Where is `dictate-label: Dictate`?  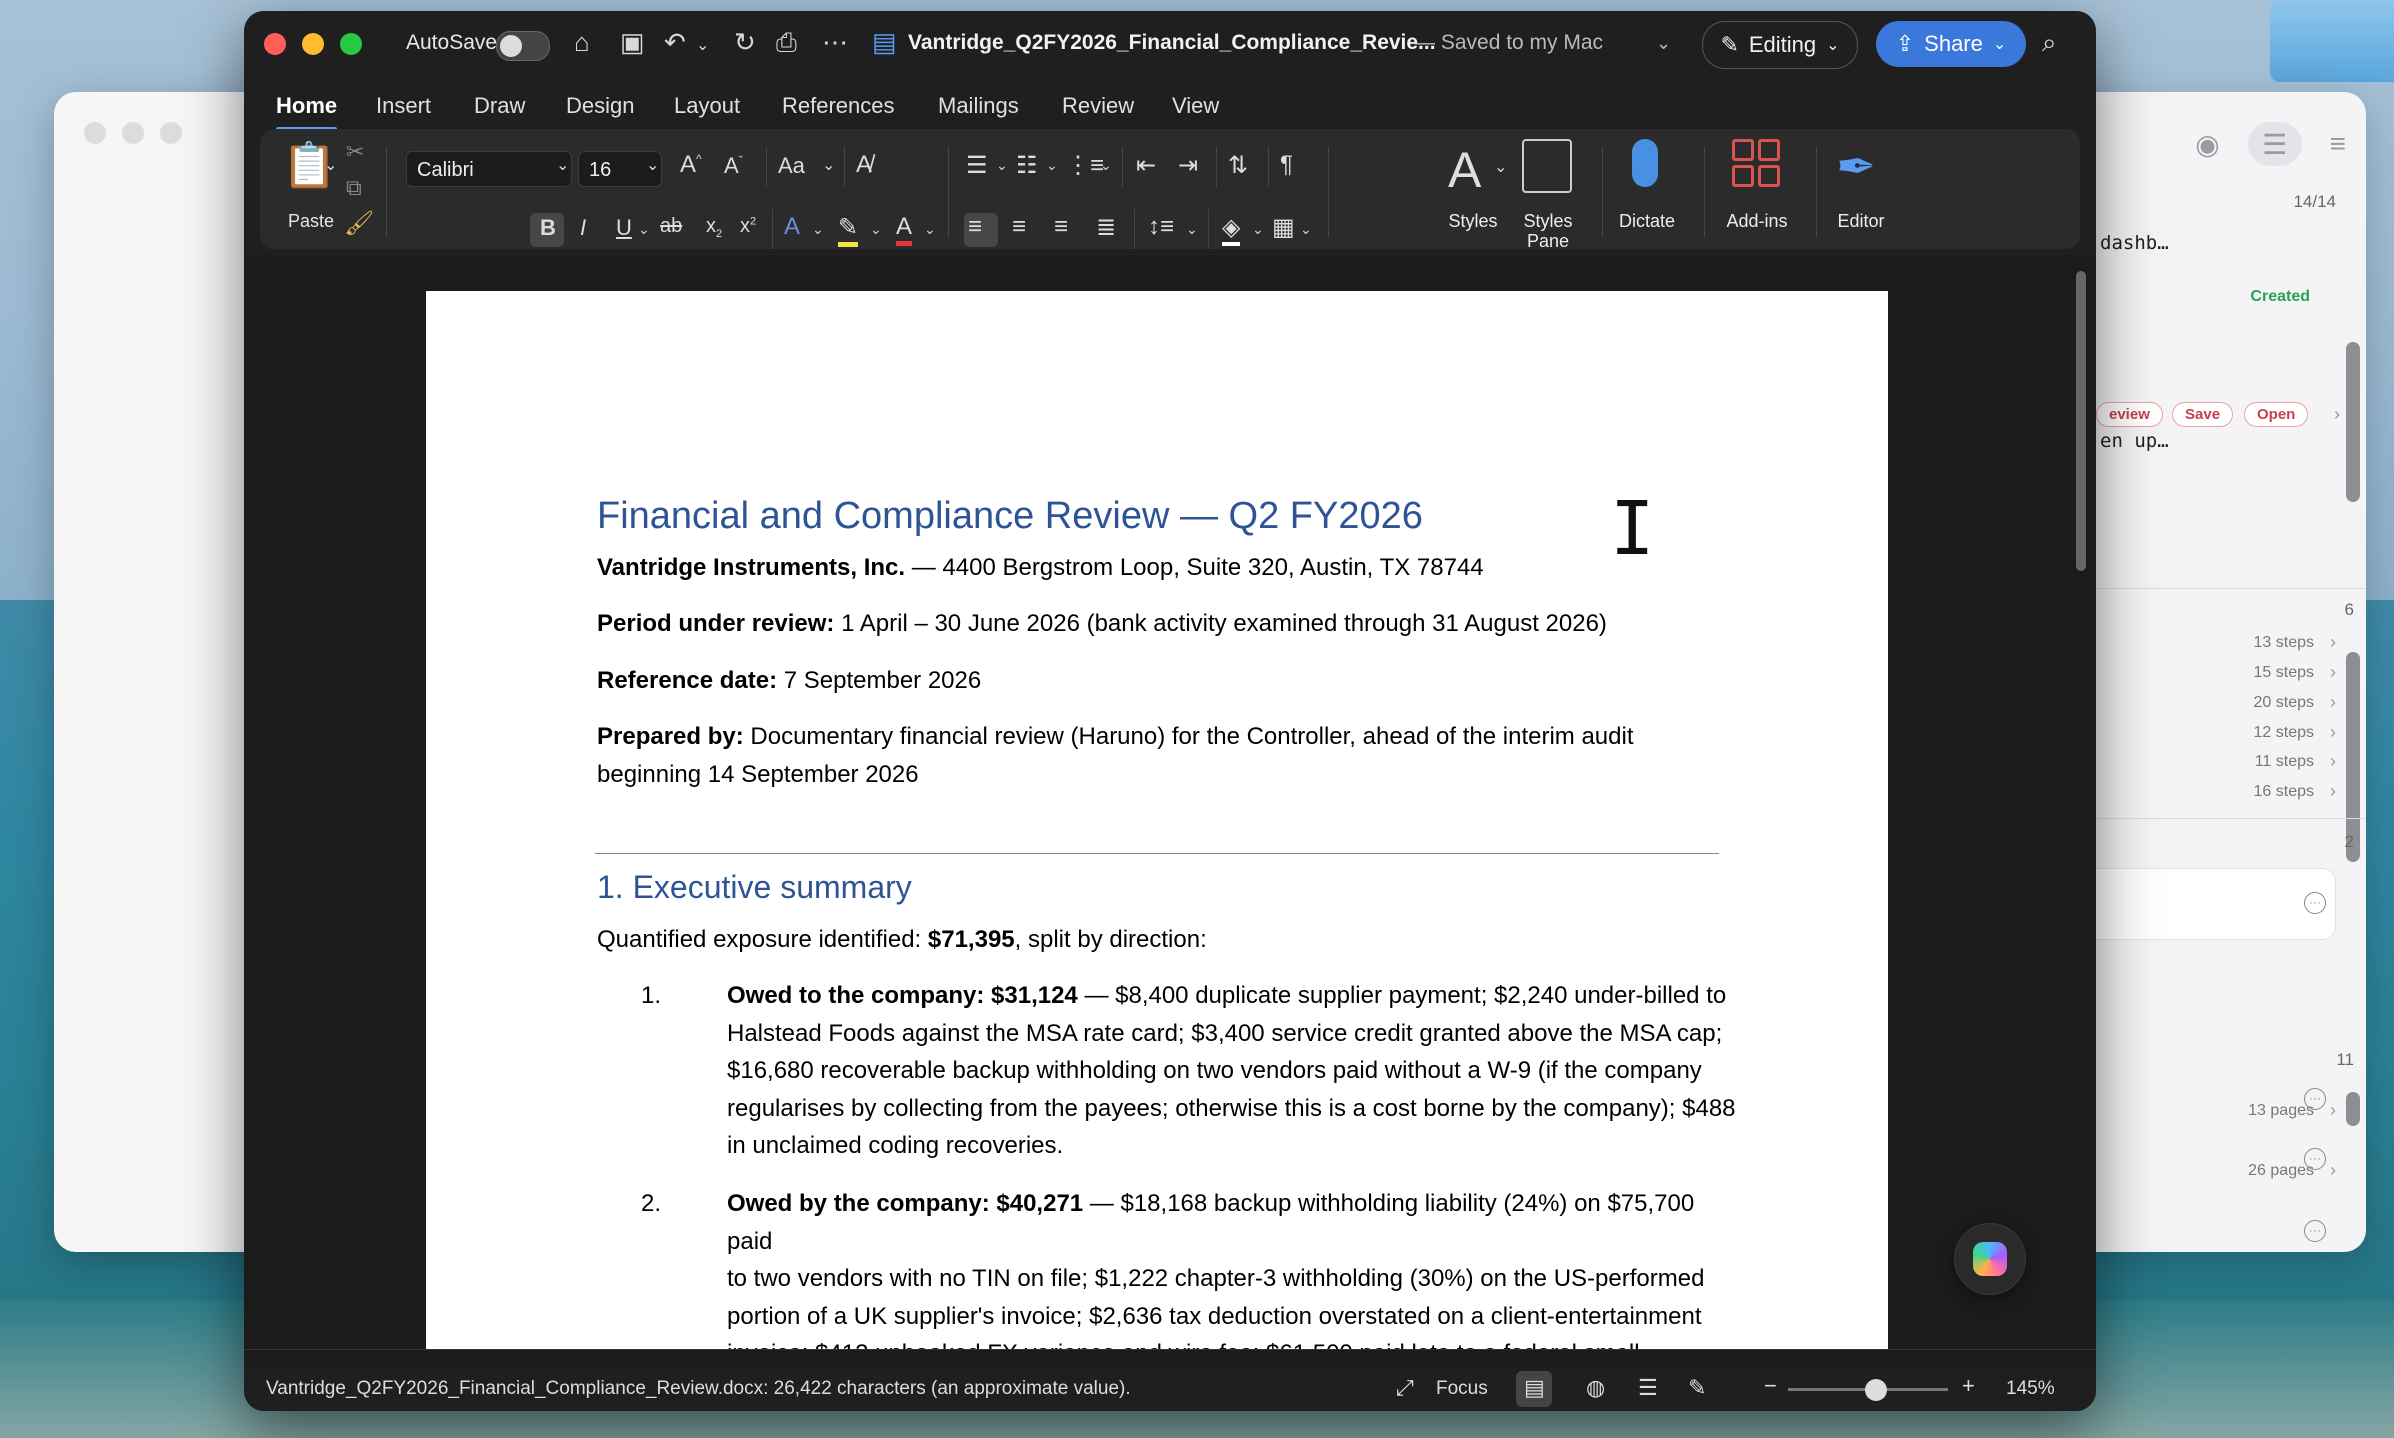
dictate-label: Dictate is located at coordinates (1647, 221).